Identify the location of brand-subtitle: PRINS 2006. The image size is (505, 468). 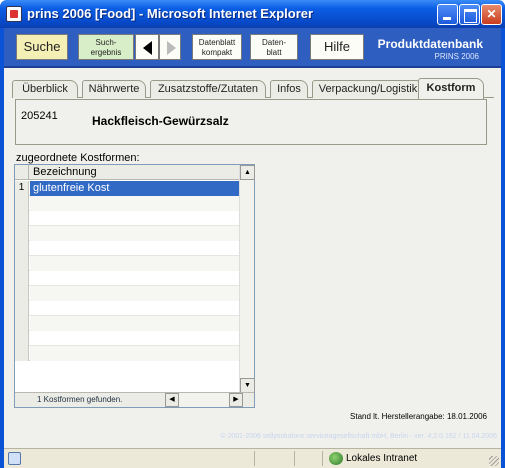
(456, 56).